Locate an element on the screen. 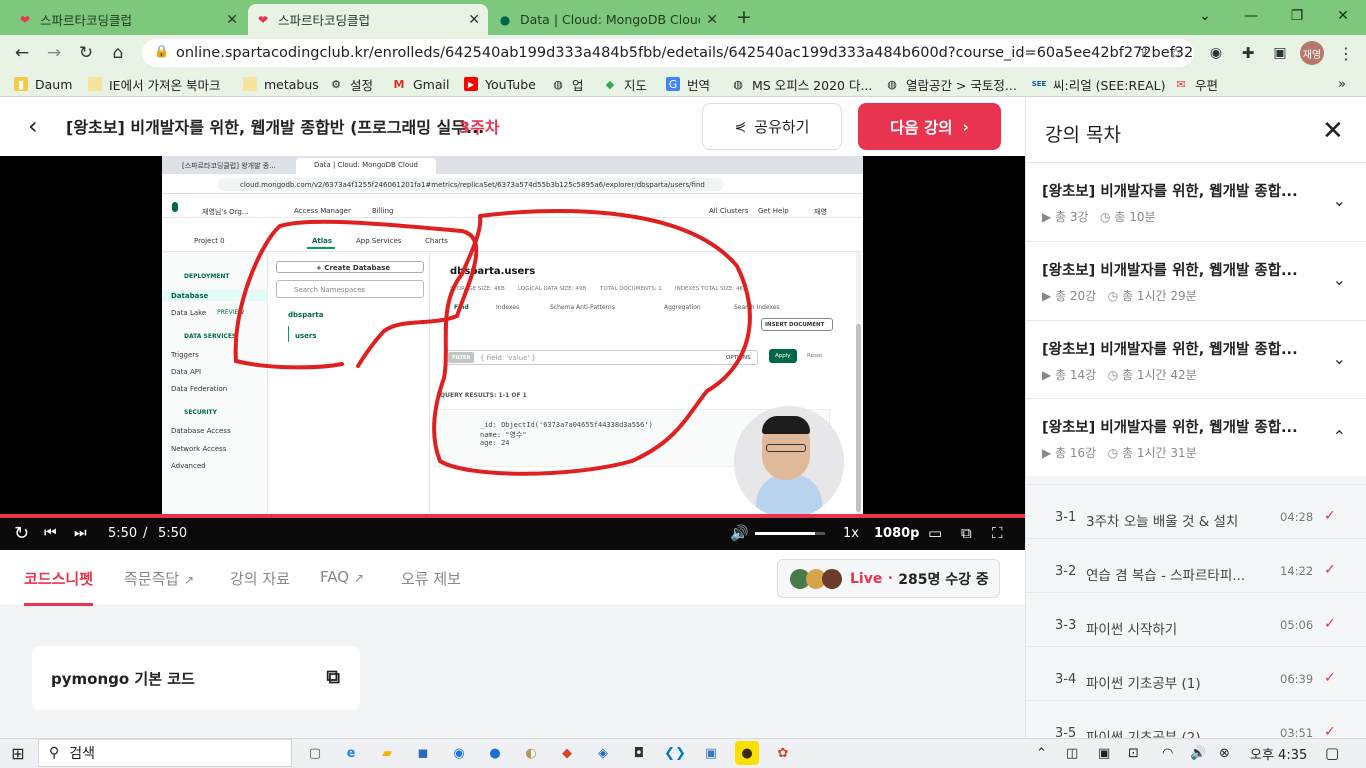 This screenshot has height=768, width=1366. kakaotalk-icon: ● is located at coordinates (747, 753).